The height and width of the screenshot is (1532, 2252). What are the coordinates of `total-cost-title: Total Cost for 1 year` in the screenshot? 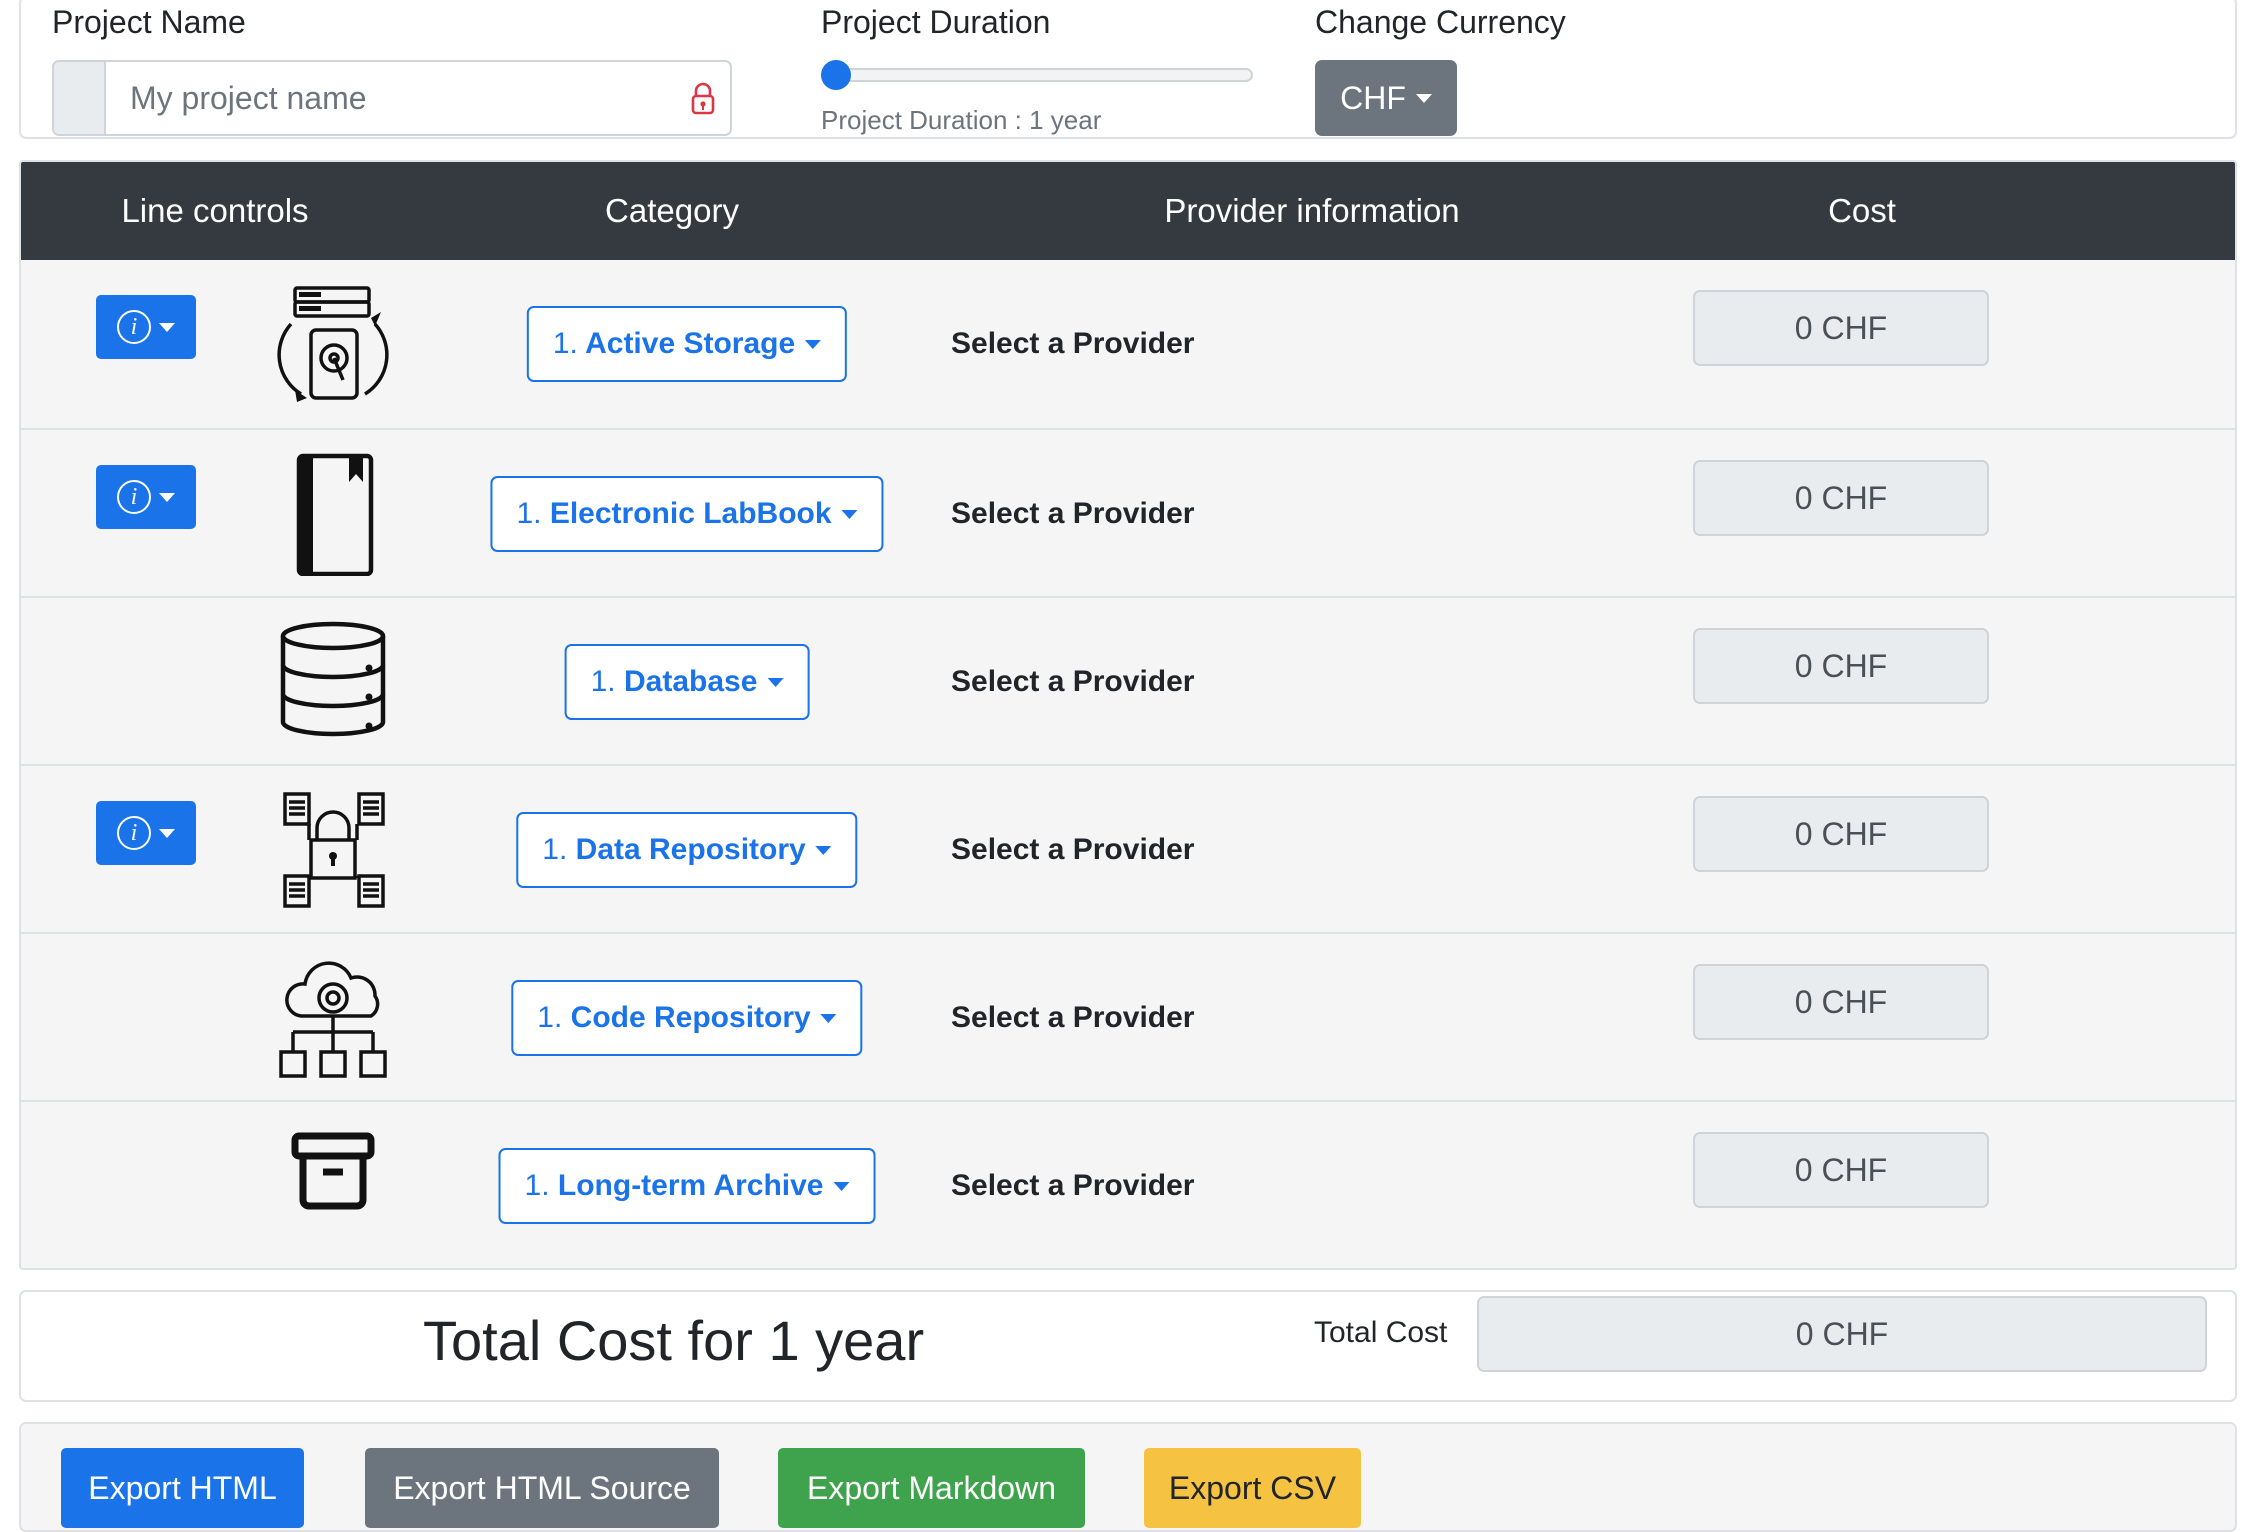 It's located at (674, 1340).